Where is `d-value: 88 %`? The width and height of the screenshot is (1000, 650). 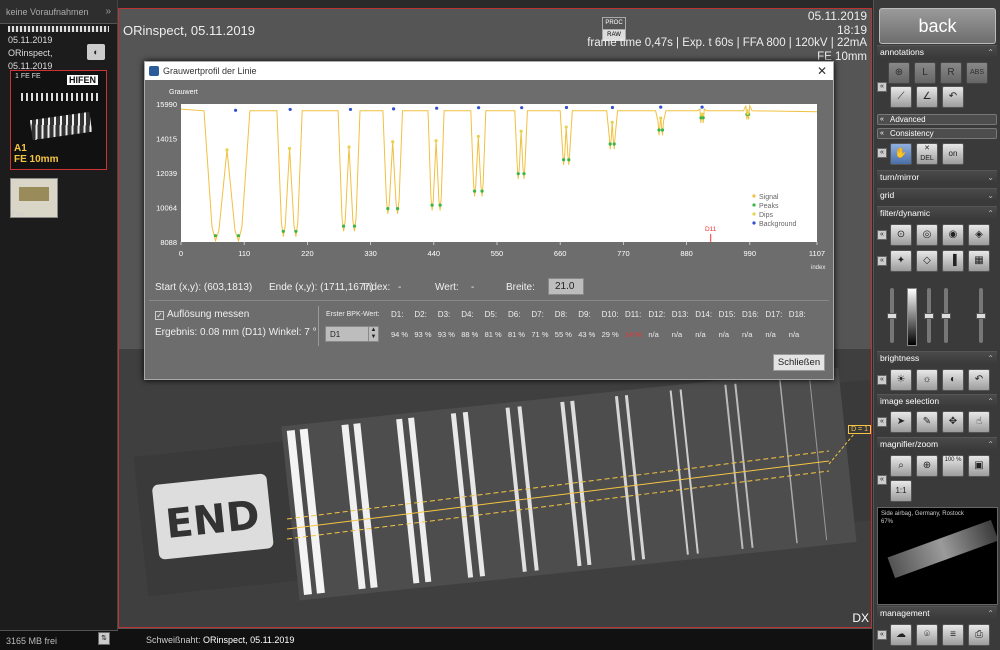 d-value: 88 % is located at coordinates (470, 334).